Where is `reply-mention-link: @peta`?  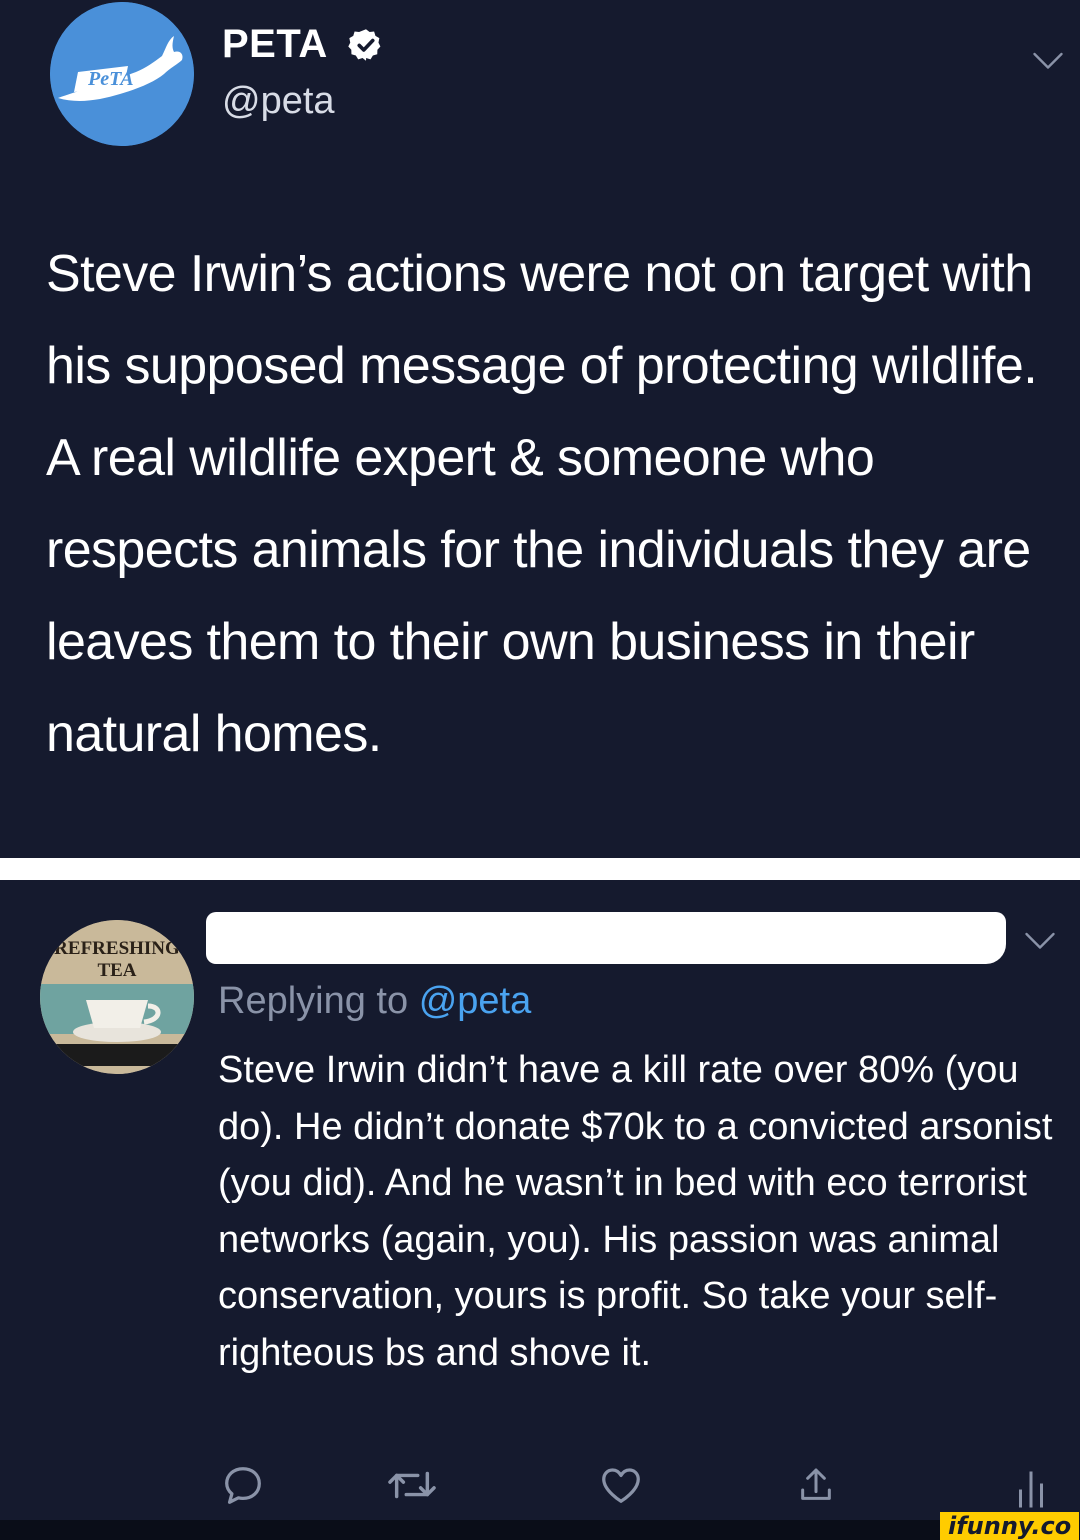
reply-mention-link: @peta is located at coordinates (475, 1001).